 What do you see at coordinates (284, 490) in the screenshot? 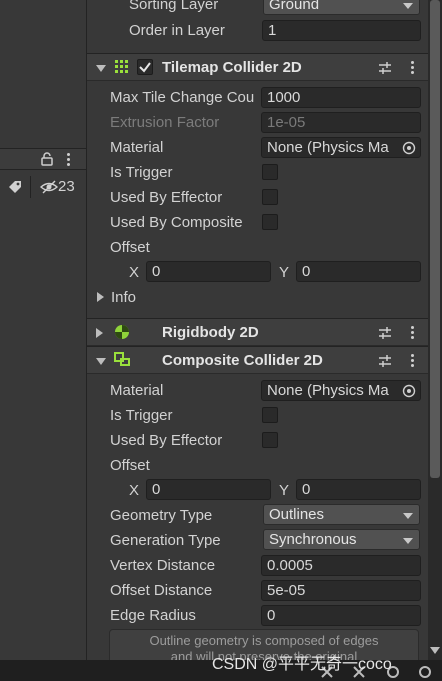
I see `composite-offset-y-label: Y` at bounding box center [284, 490].